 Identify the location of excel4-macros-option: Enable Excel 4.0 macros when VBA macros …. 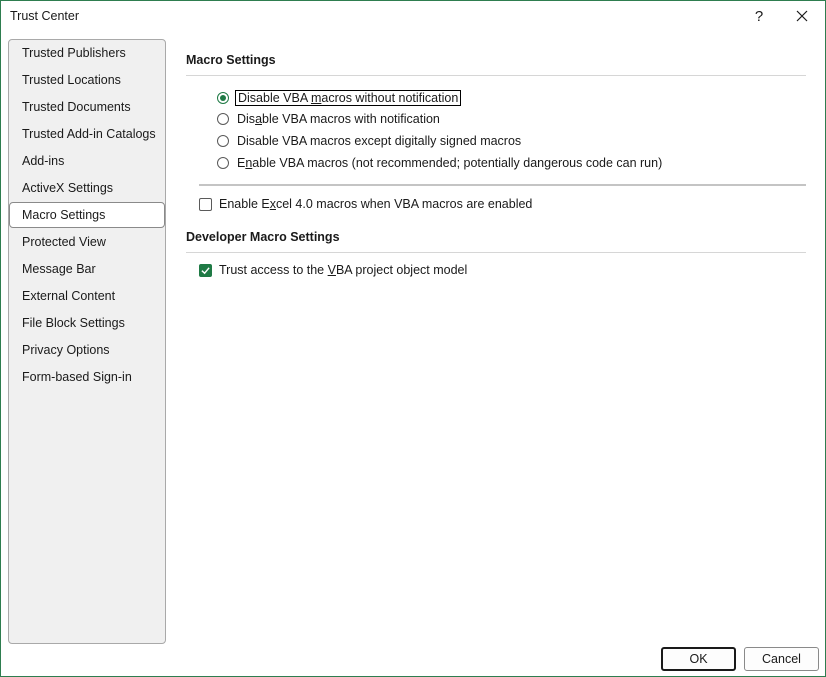
(366, 204).